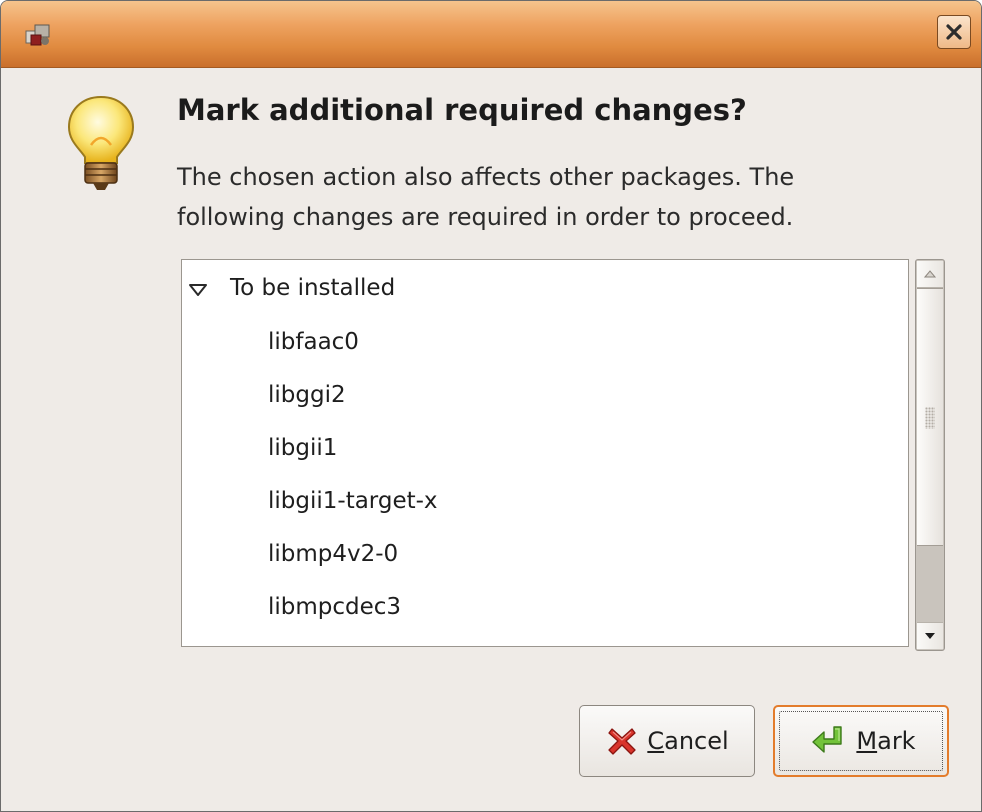 Image resolution: width=982 pixels, height=812 pixels. Describe the element at coordinates (886, 741) in the screenshot. I see `mark-label: Mark` at that location.